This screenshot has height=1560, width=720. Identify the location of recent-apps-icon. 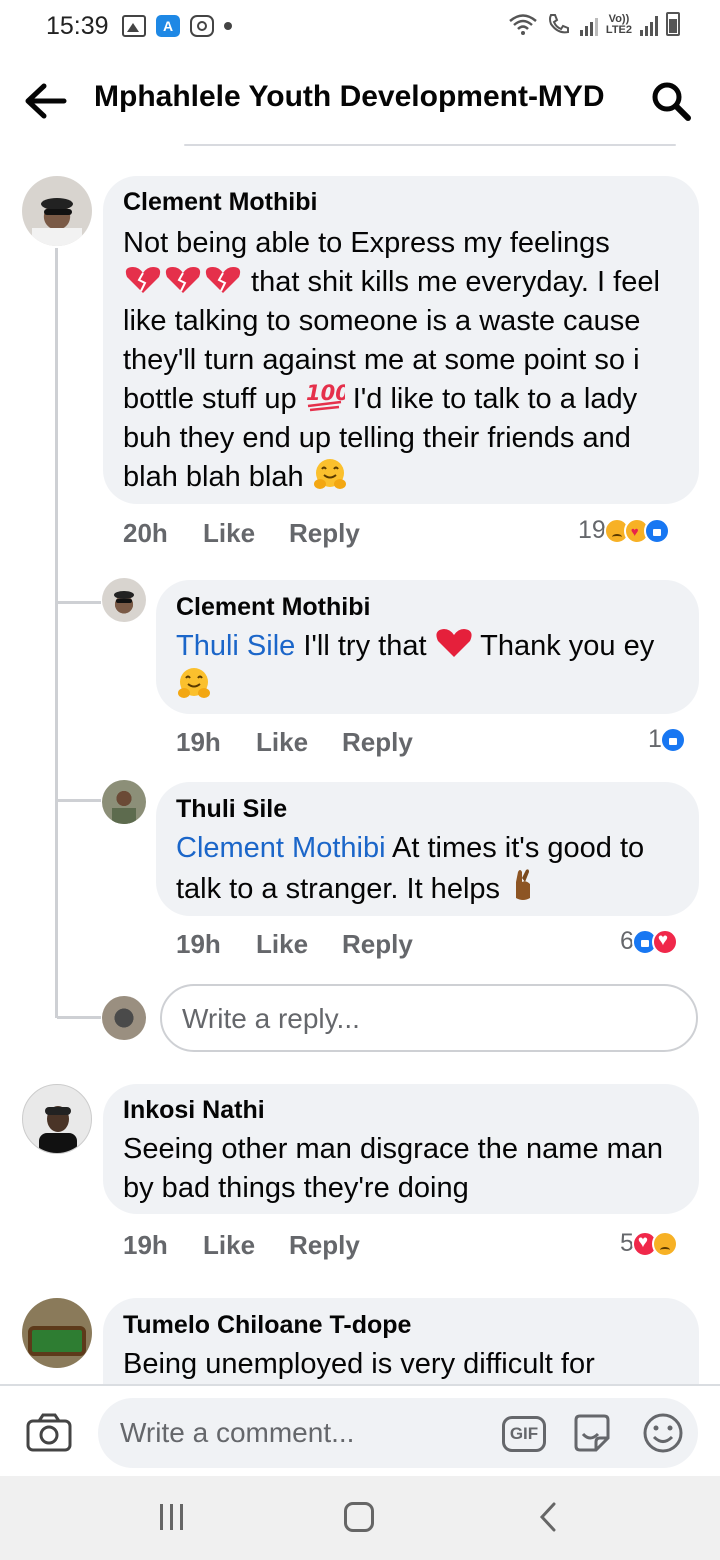
(173, 1518).